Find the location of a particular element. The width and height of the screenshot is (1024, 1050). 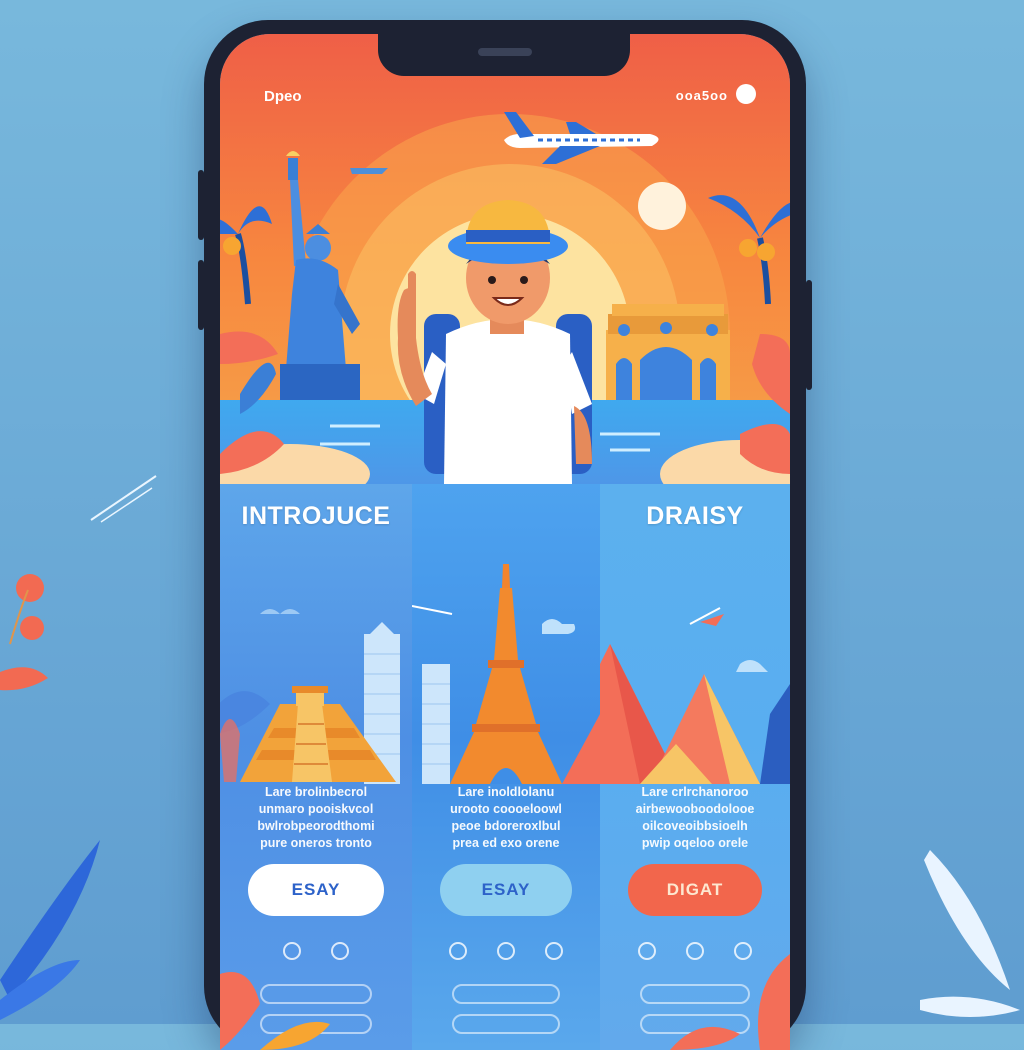

battery-icon is located at coordinates (746, 94).